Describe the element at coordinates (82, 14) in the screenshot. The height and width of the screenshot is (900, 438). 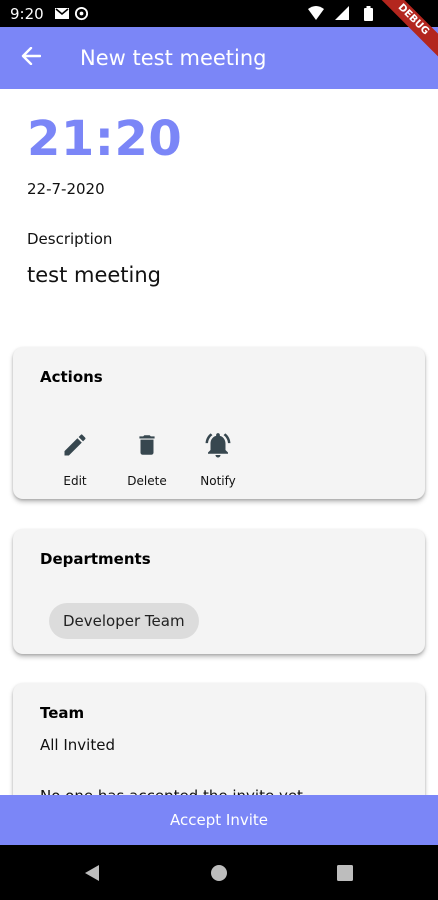
I see `sync-icon` at that location.